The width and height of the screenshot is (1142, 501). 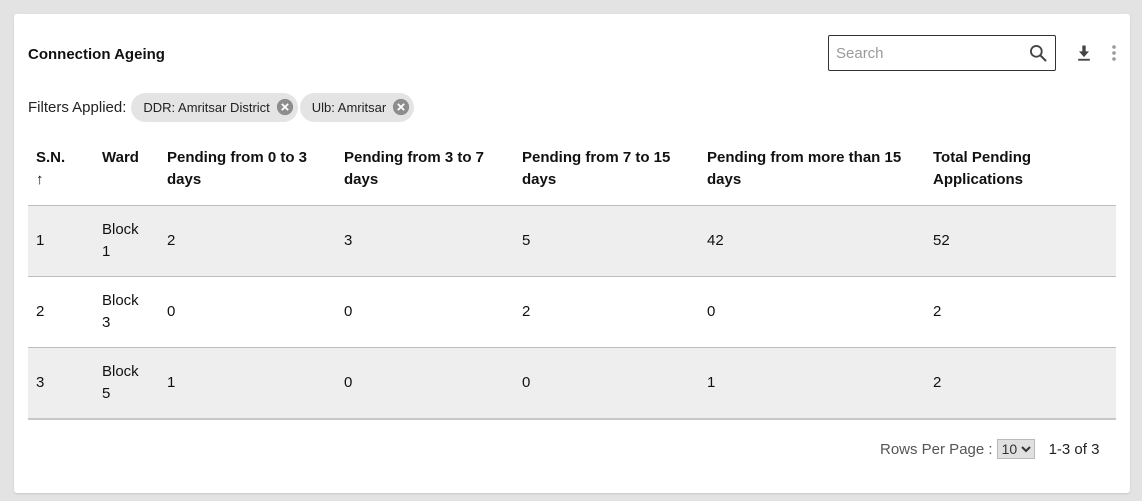 I want to click on cell-total-pending: 52, so click(x=1020, y=241).